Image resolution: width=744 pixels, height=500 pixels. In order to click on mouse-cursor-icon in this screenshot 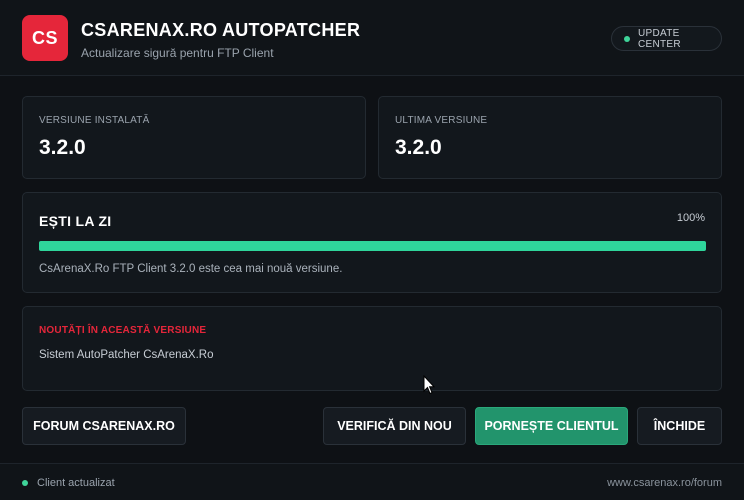, I will do `click(429, 385)`.